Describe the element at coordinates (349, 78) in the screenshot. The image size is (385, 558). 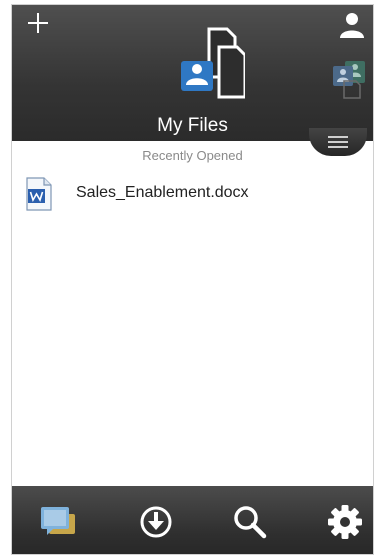
I see `shared-files-icon` at that location.